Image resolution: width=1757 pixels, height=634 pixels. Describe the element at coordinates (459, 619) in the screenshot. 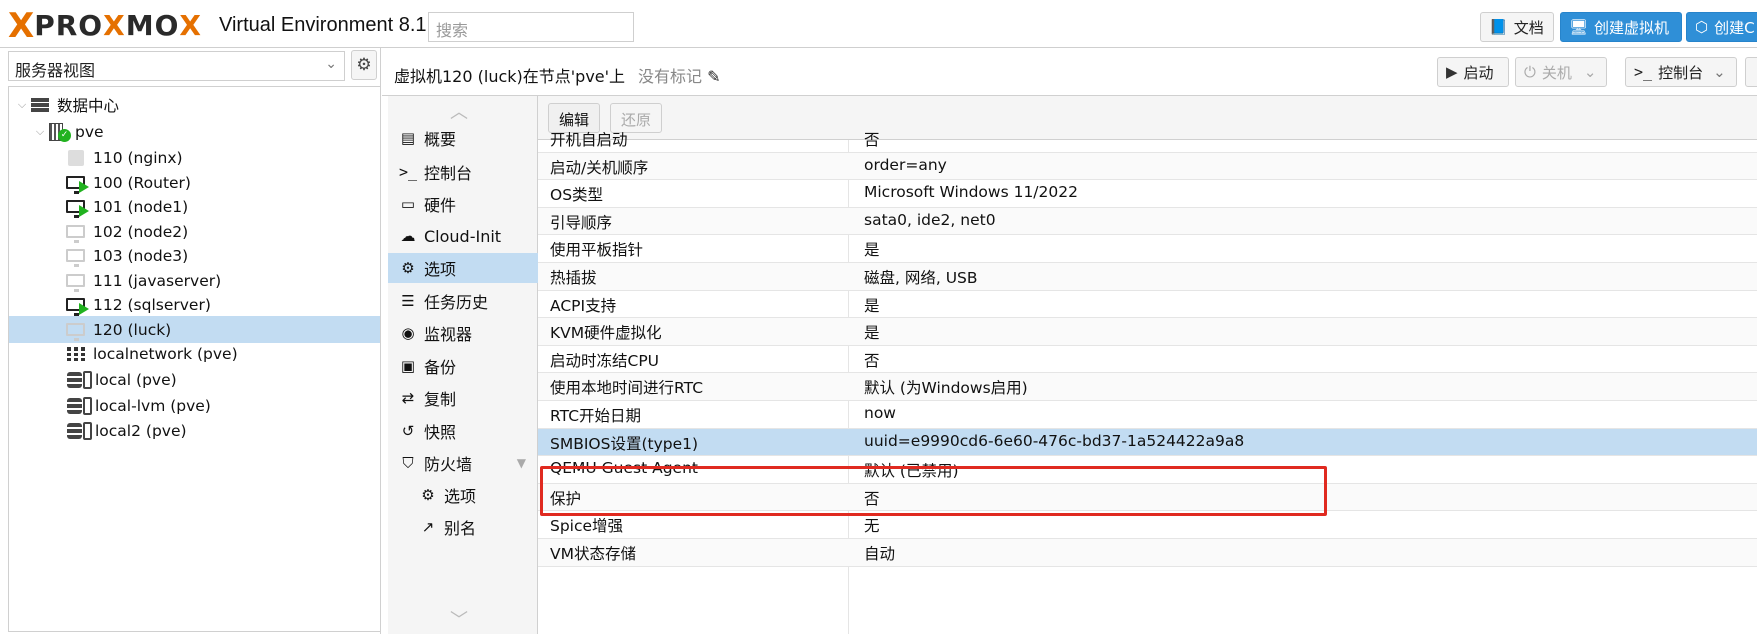

I see `scroll-down-icon: ﹀` at that location.